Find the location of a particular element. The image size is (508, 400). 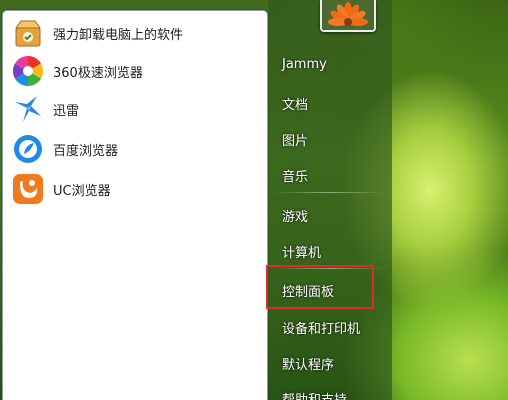

separator is located at coordinates (330, 192).